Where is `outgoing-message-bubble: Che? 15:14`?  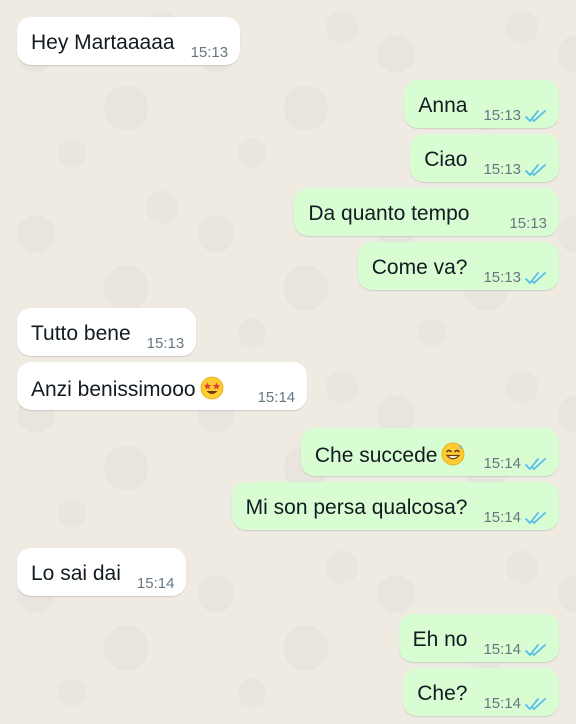 outgoing-message-bubble: Che? 15:14 is located at coordinates (481, 692).